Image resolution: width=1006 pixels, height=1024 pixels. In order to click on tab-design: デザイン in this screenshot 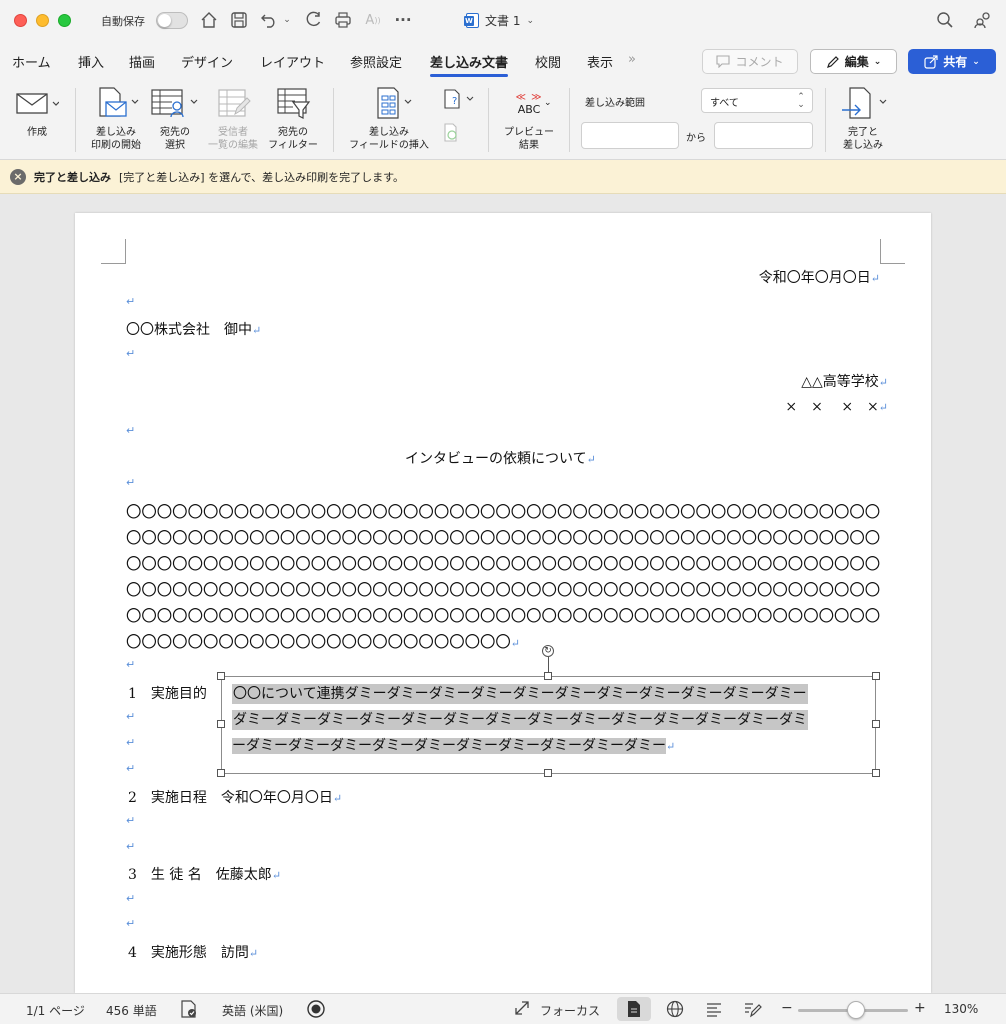, I will do `click(207, 61)`.